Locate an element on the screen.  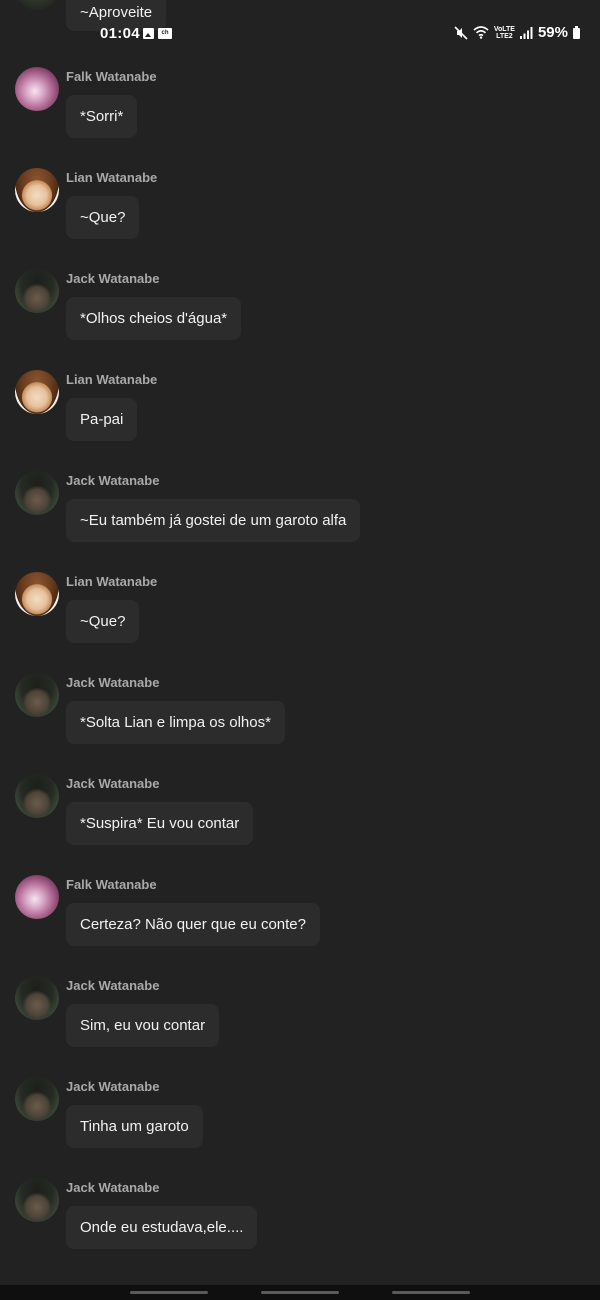
network-label: VoLTE LTE2 is located at coordinates (504, 33).